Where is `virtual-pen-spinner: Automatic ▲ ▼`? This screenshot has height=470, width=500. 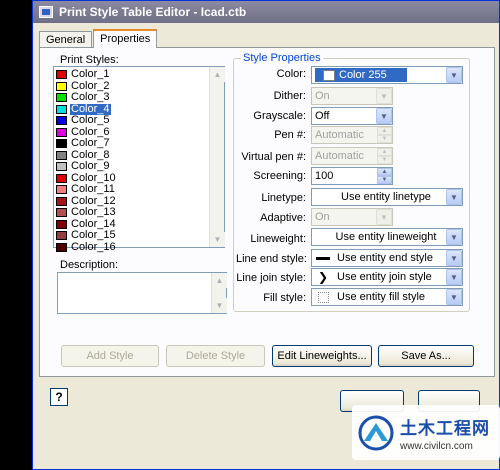 virtual-pen-spinner: Automatic ▲ ▼ is located at coordinates (352, 156).